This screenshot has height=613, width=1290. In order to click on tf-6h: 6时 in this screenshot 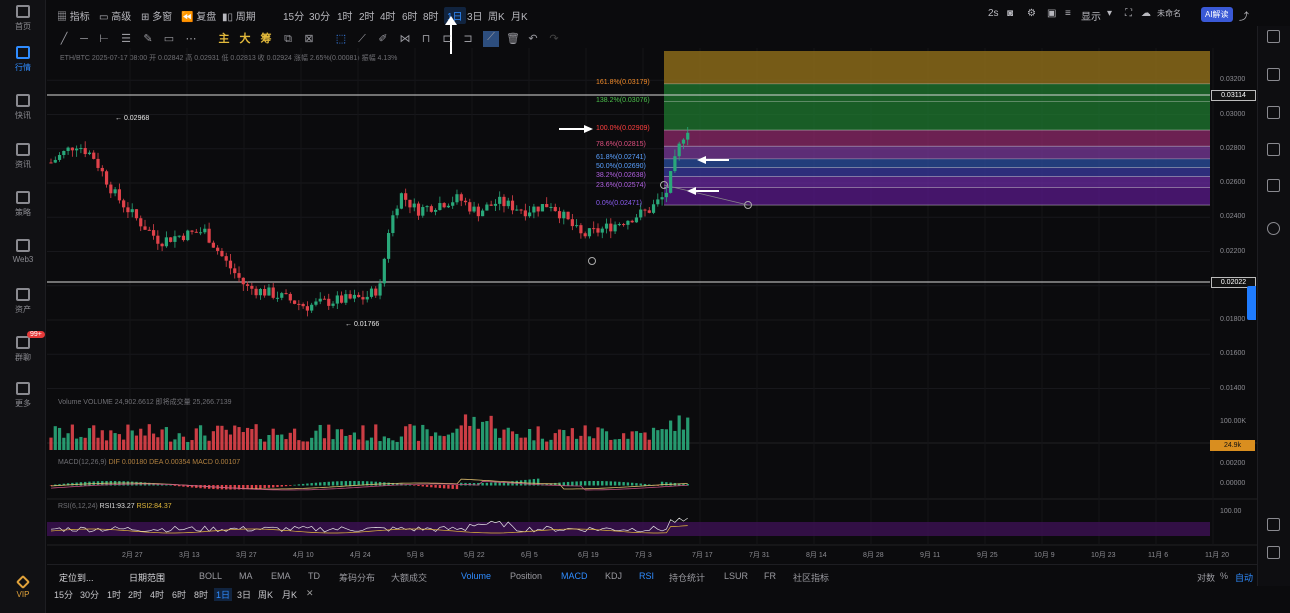, I will do `click(410, 15)`.